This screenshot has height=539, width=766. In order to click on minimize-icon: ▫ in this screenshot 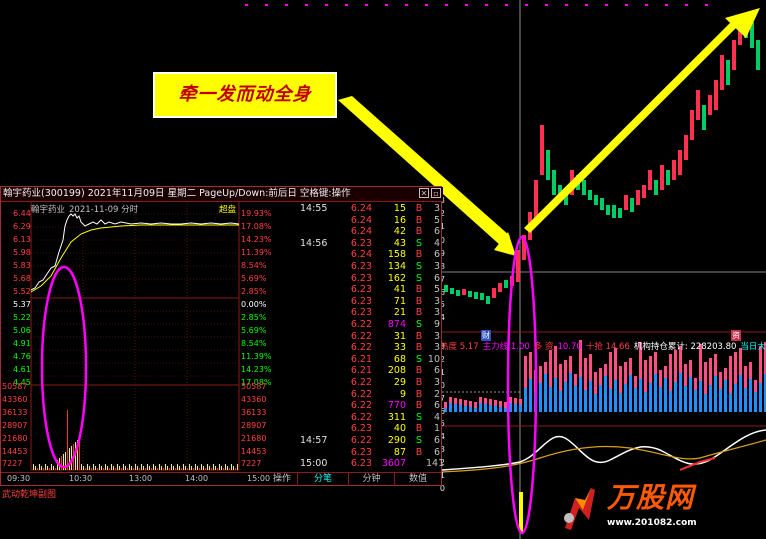, I will do `click(436, 193)`.